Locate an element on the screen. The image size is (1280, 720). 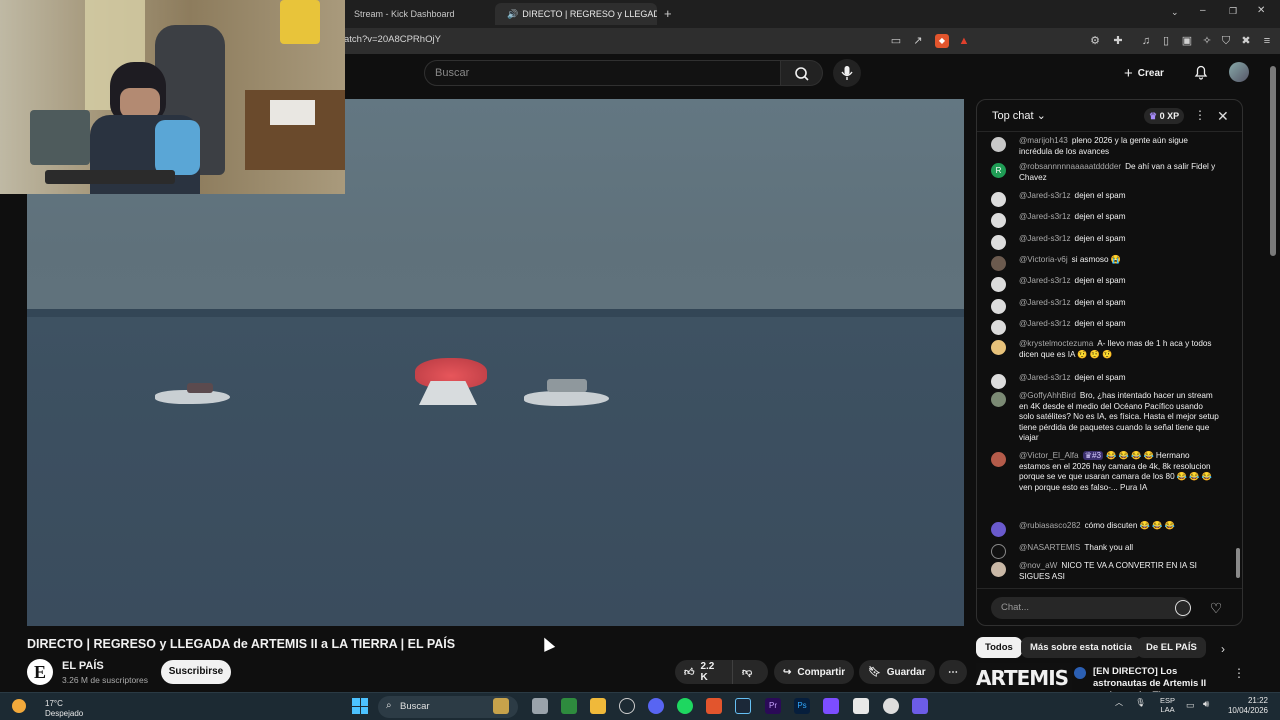
emoji-icon is located at coordinates (1183, 608).